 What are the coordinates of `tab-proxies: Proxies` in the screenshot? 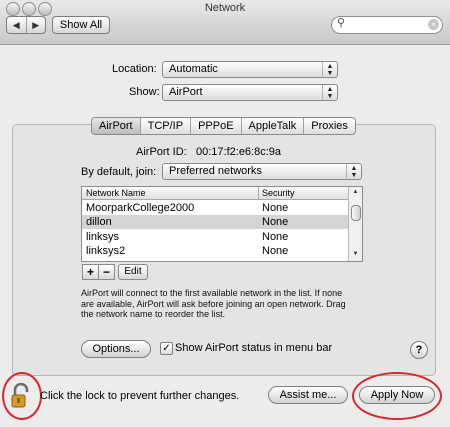 It's located at (329, 126).